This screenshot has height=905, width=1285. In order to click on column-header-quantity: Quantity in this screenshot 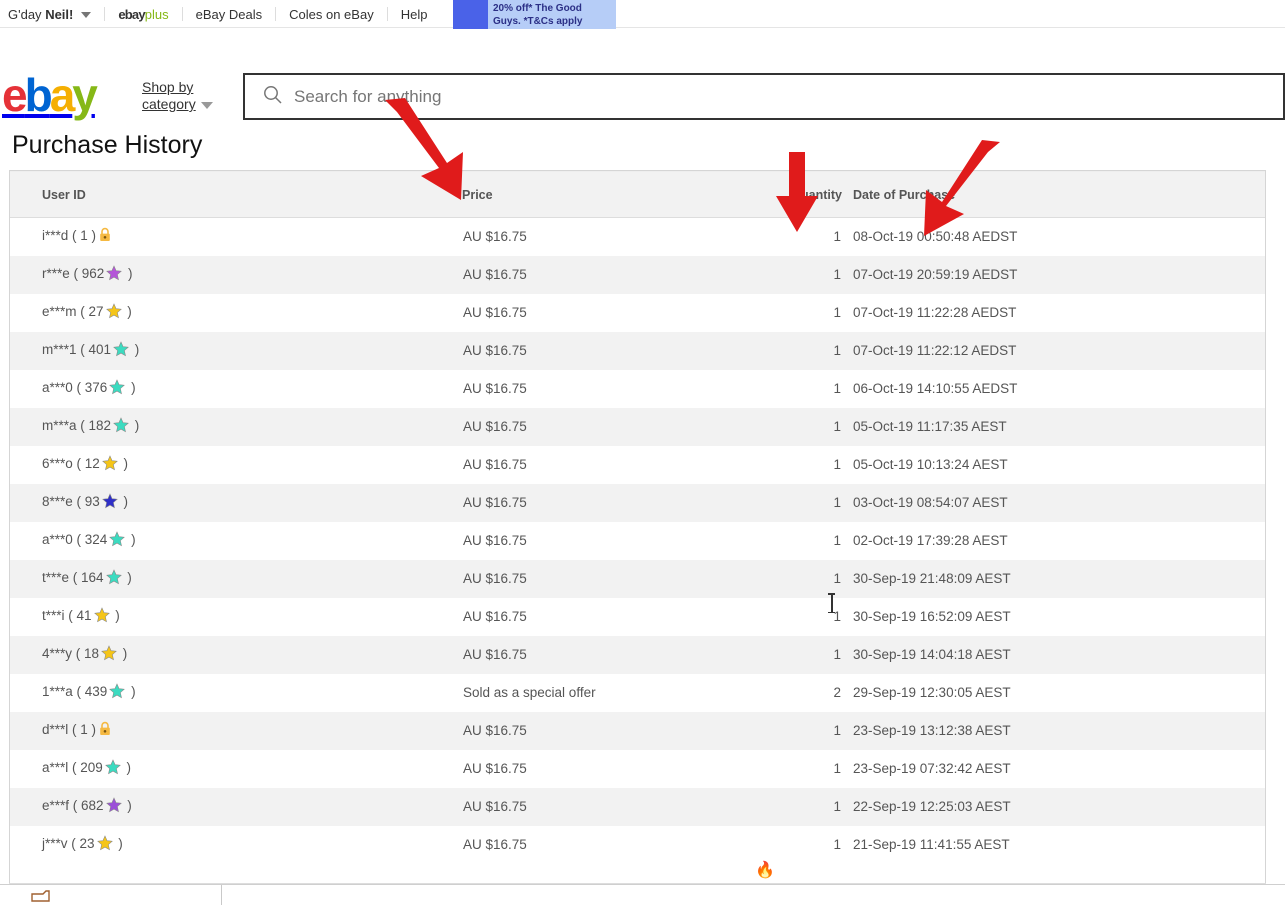, I will do `click(799, 194)`.